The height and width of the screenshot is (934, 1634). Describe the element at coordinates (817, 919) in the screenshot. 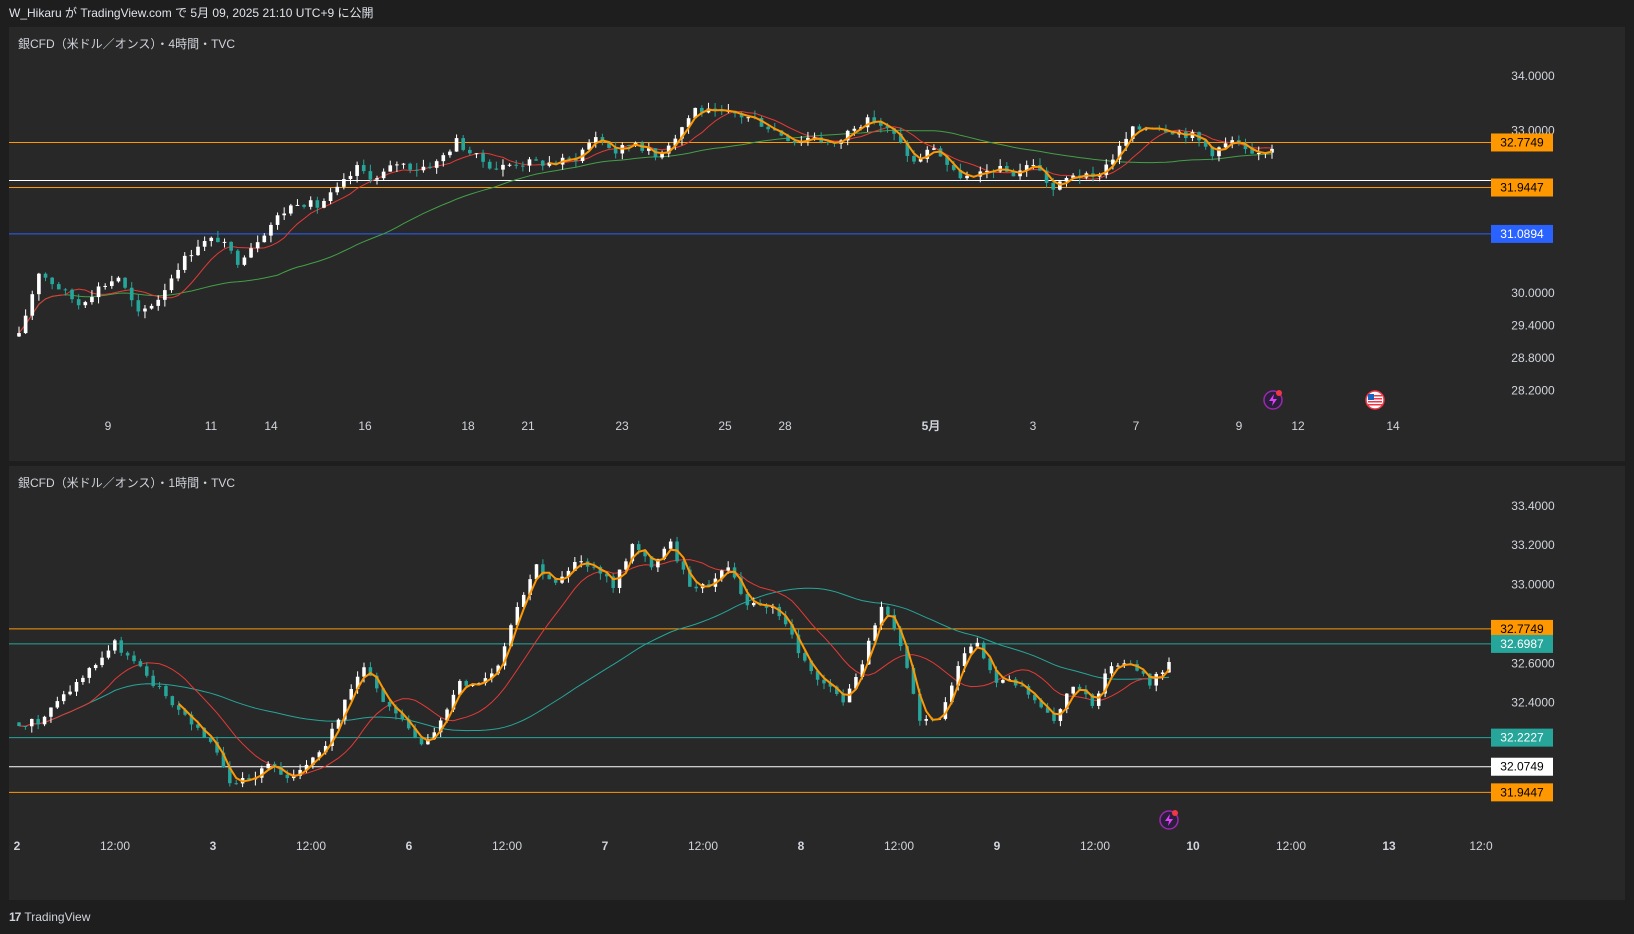

I see `footer: 17 TradingView` at that location.